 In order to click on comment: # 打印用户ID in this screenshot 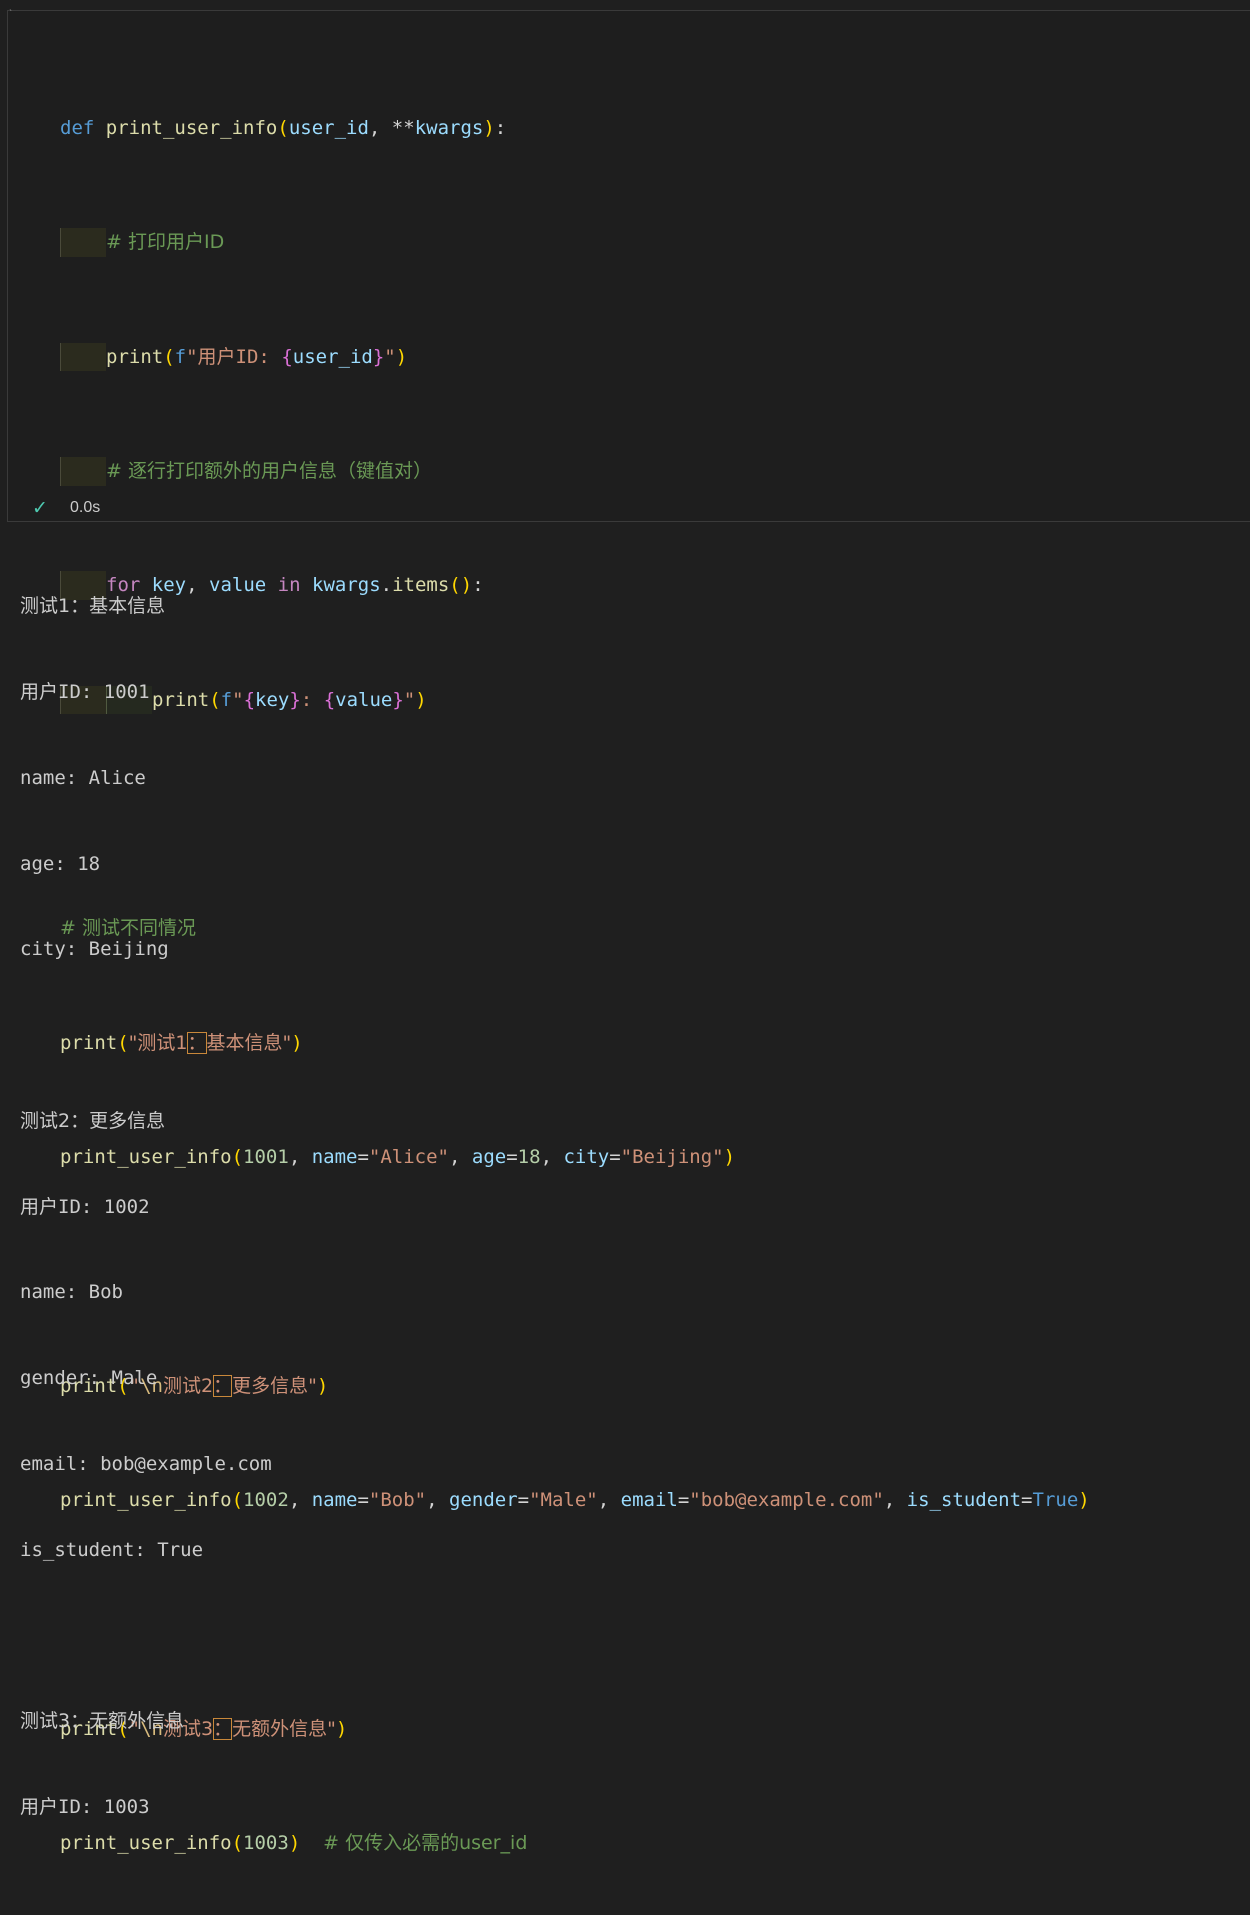, I will do `click(165, 242)`.